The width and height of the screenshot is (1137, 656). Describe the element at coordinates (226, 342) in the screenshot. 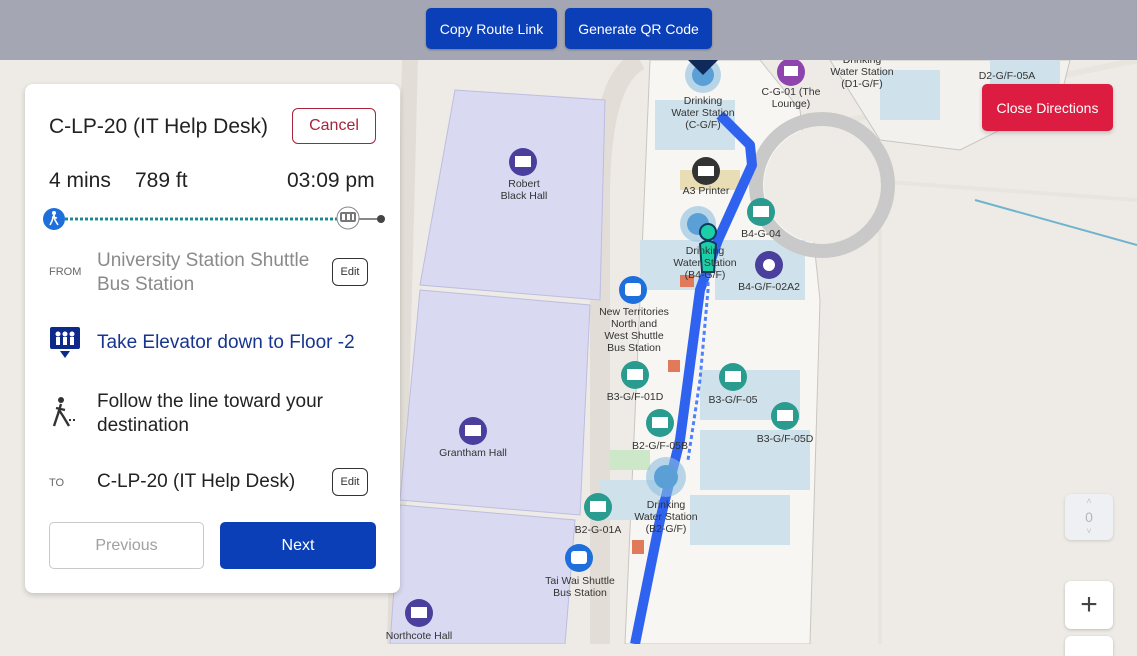

I see `step-elevator-text: Take Elevator down to Floor -2` at that location.